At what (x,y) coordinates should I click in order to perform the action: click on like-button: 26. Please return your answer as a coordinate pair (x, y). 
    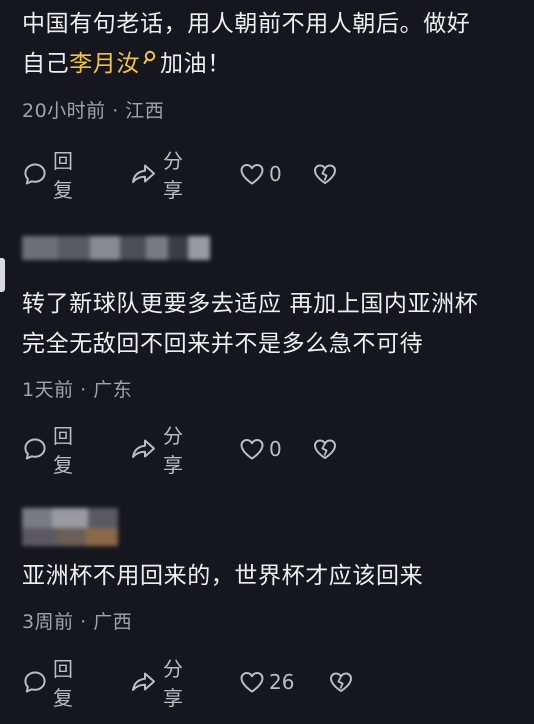
    Looking at the image, I should click on (266, 682).